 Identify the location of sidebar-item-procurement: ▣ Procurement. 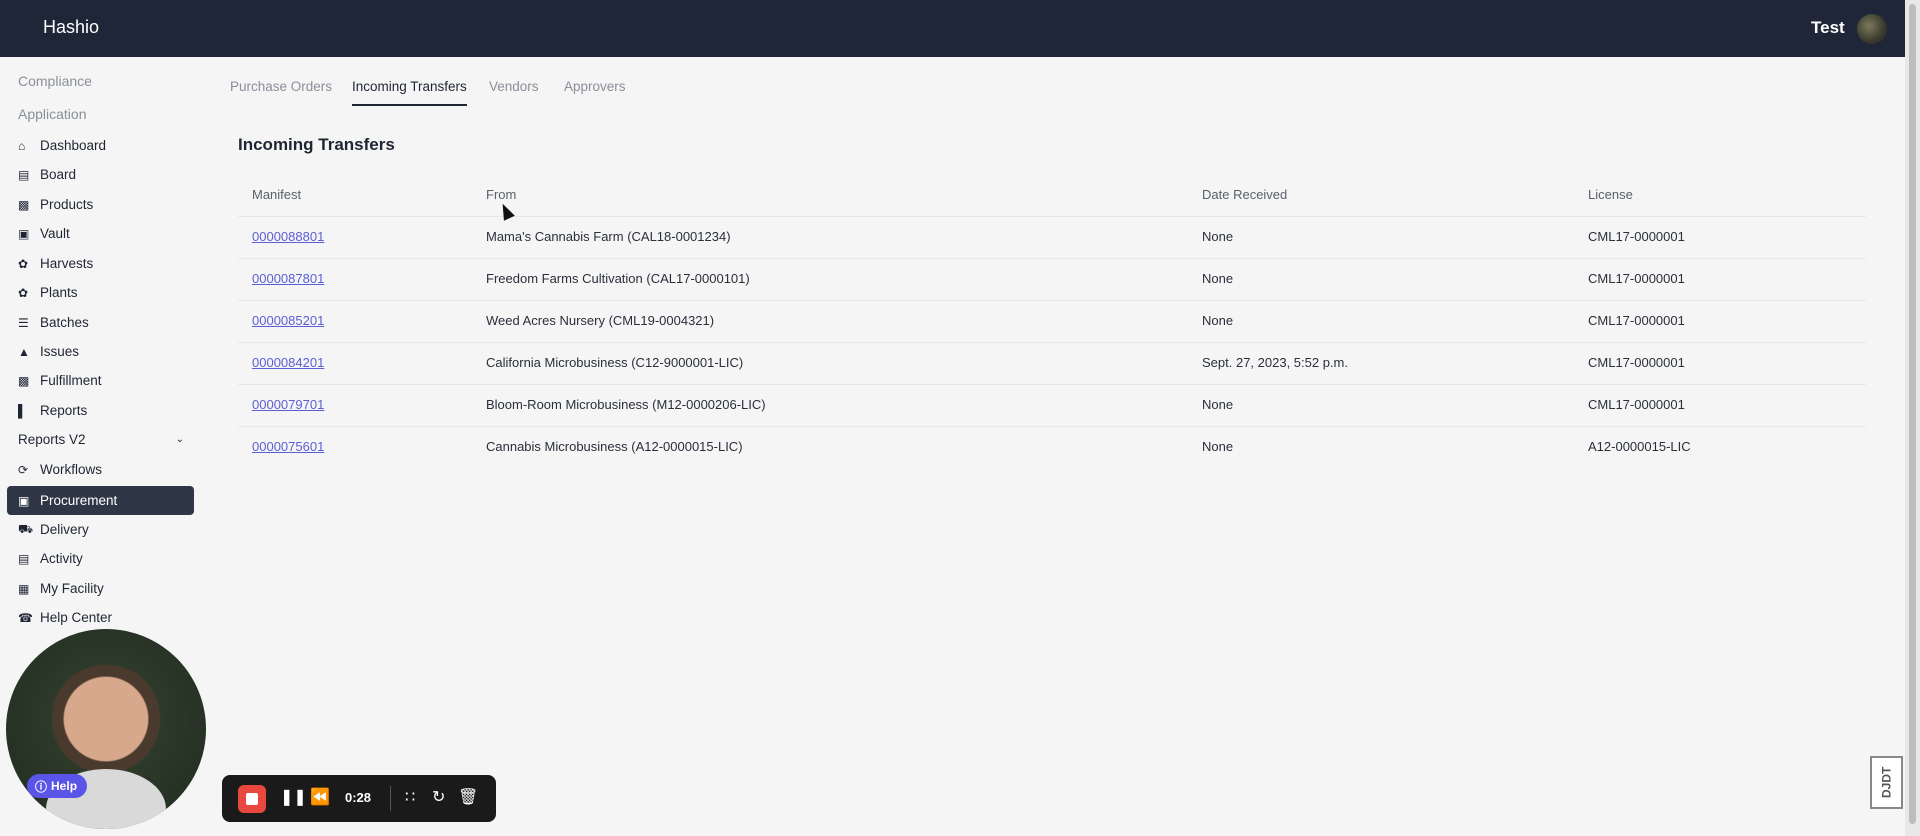
(100, 500).